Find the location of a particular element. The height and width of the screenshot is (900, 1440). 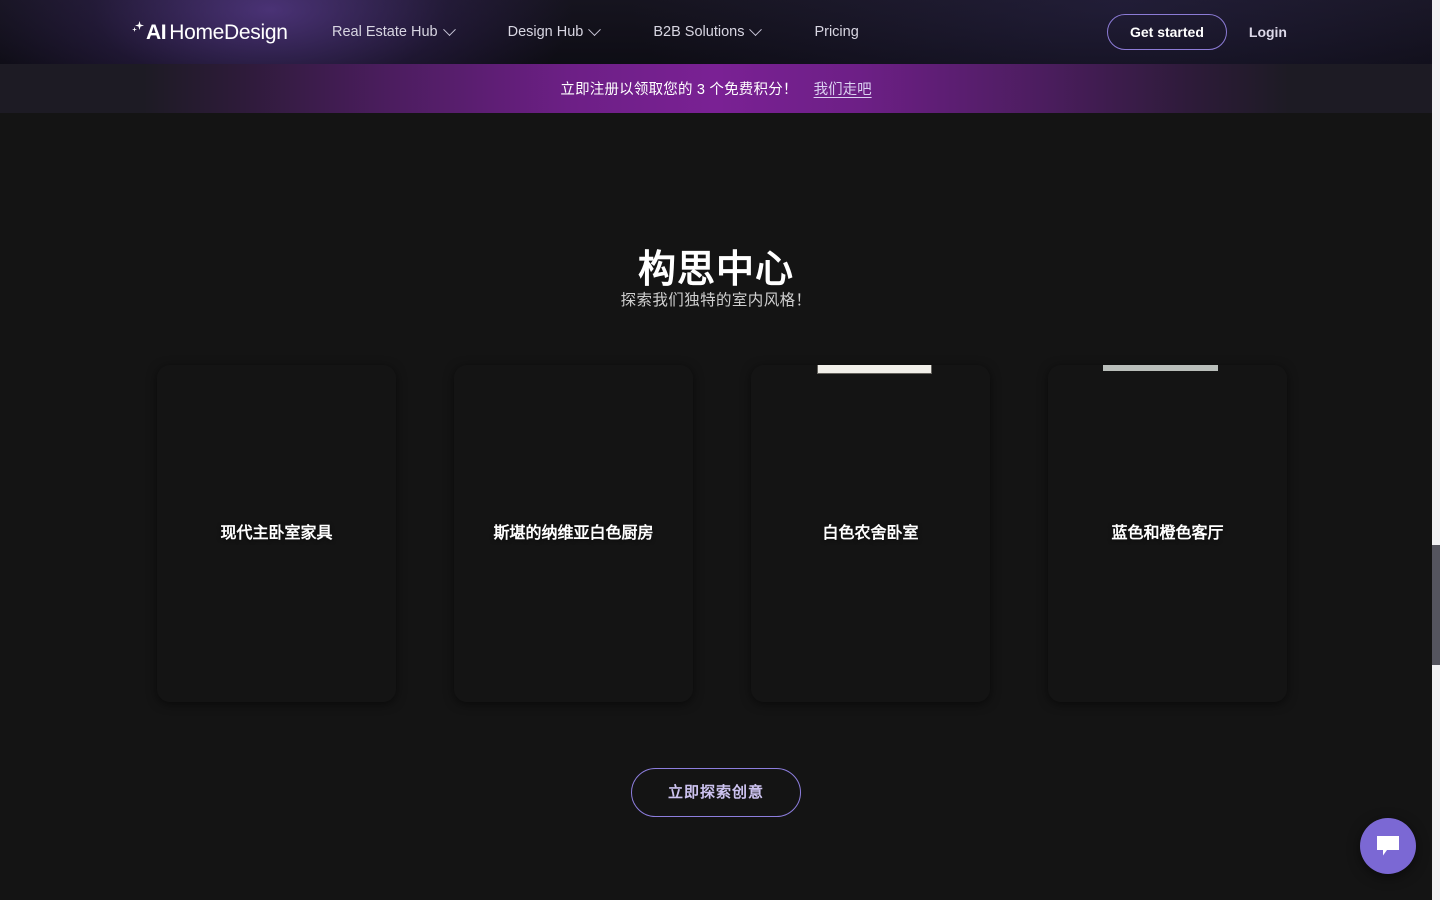

card-label: 白色农舍卧室 is located at coordinates (870, 533).